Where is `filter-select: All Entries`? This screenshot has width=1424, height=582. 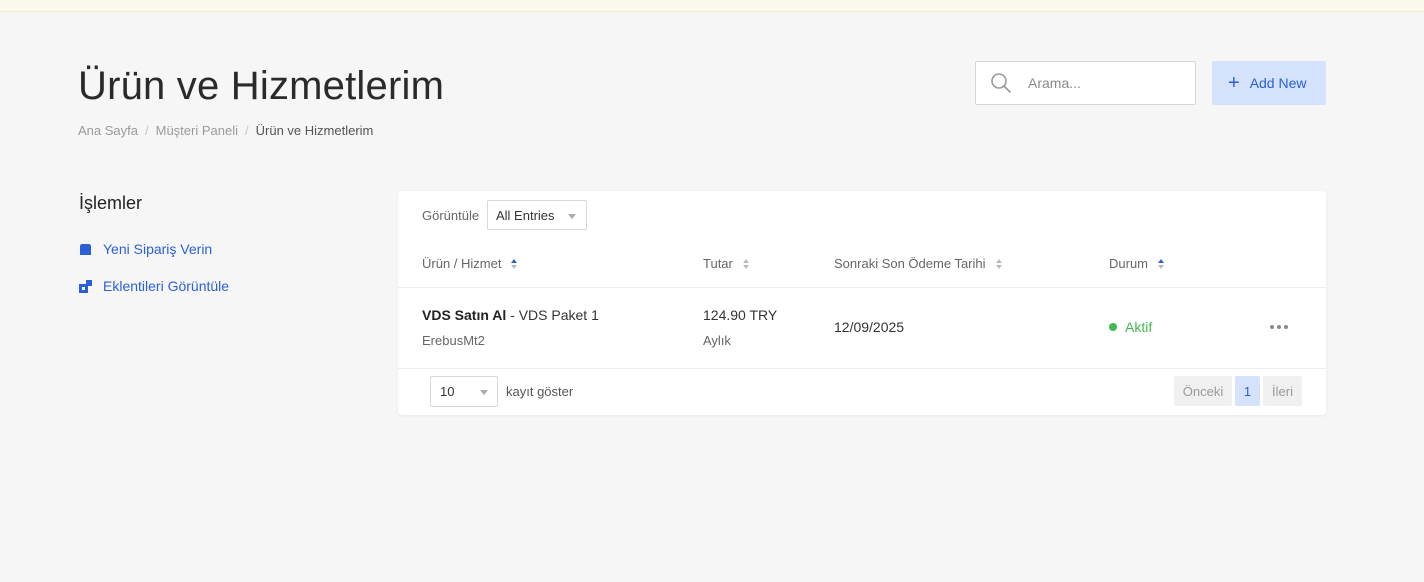 filter-select: All Entries is located at coordinates (537, 215).